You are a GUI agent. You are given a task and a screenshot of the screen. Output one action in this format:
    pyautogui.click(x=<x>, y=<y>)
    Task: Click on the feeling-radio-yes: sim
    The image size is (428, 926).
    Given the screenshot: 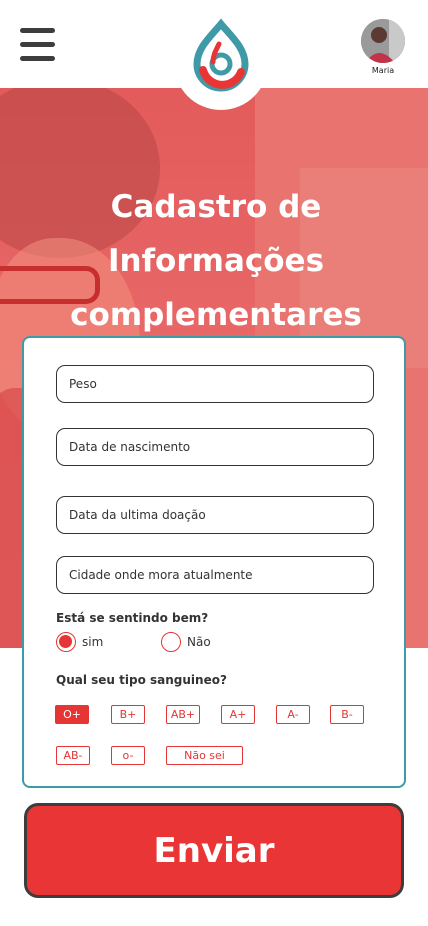 What is the action you would take?
    pyautogui.click(x=79, y=642)
    